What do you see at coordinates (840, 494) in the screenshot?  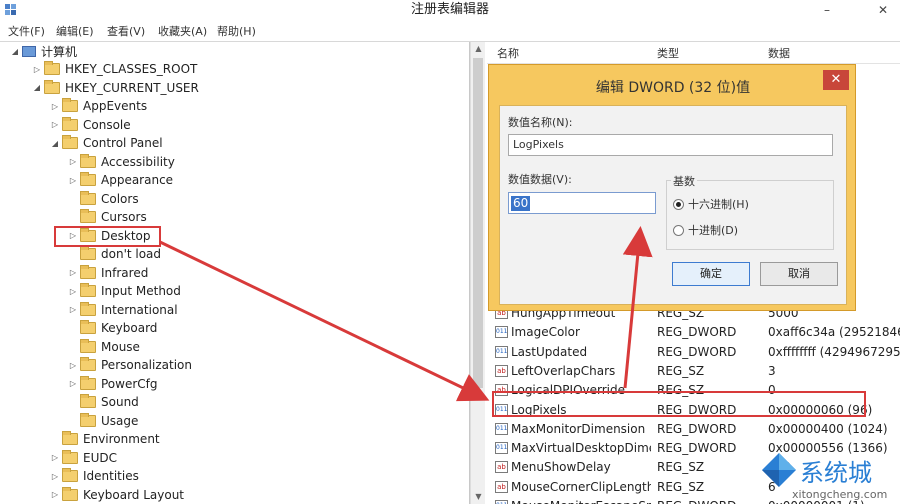 I see `watermark-url: xitongcheng.com` at bounding box center [840, 494].